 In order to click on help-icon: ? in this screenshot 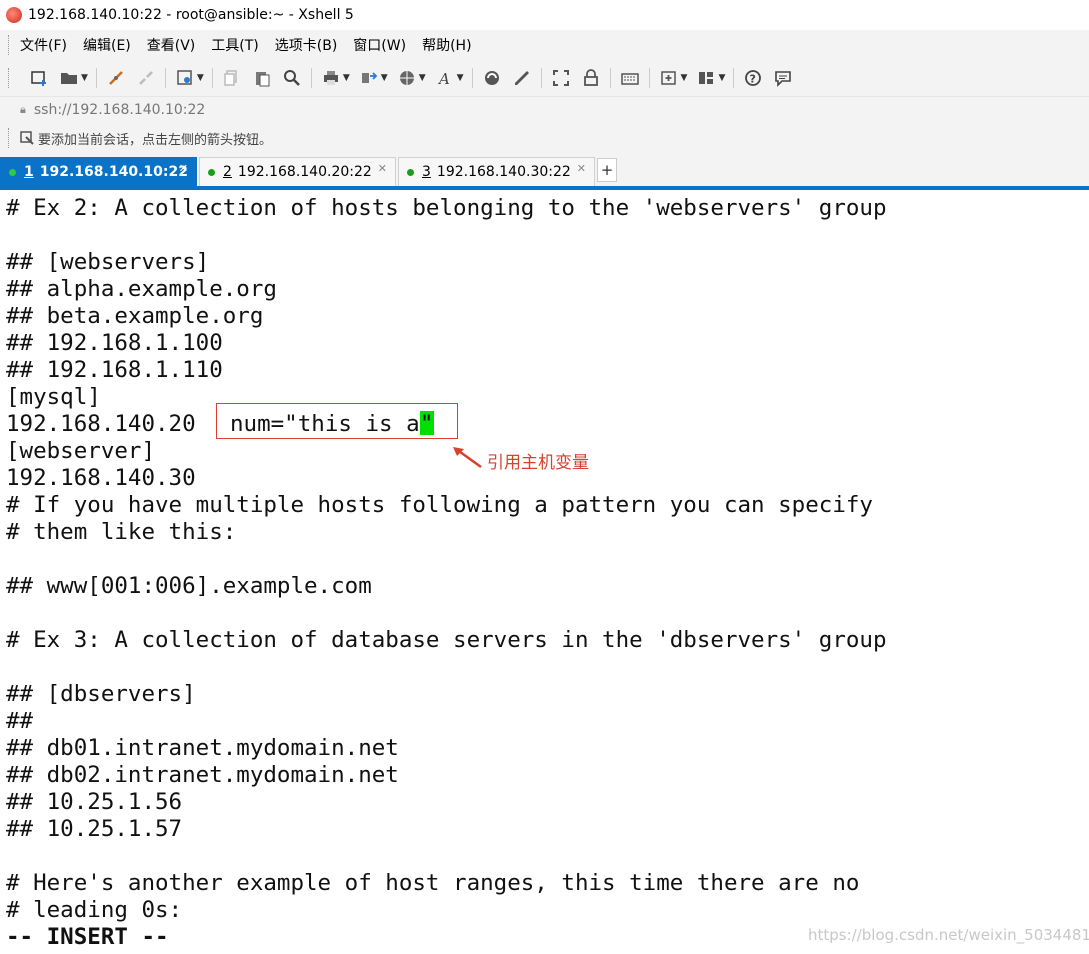, I will do `click(753, 78)`.